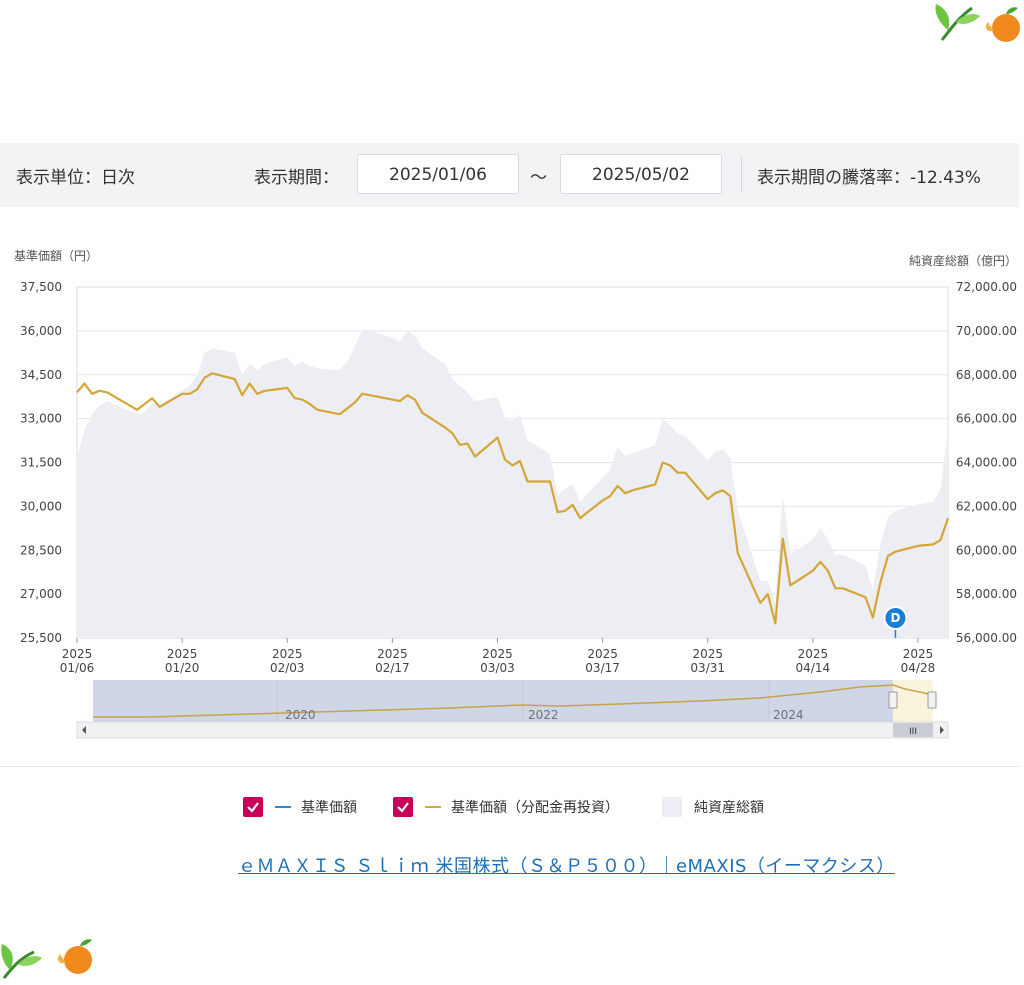 The height and width of the screenshot is (985, 1024). I want to click on divider, so click(741, 175).